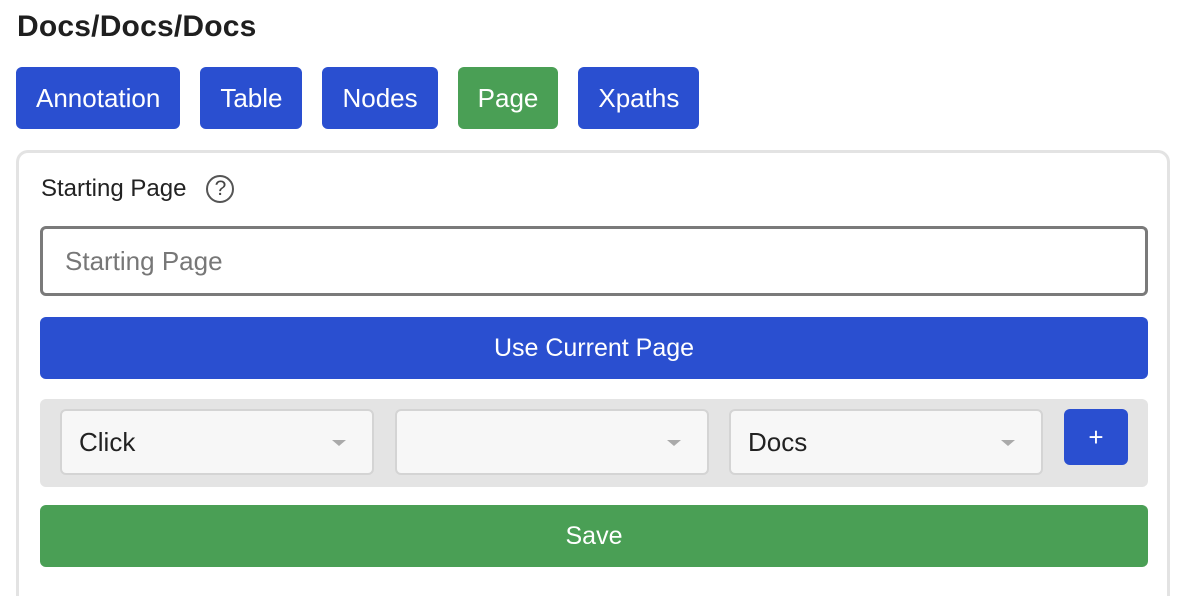 This screenshot has width=1178, height=596. What do you see at coordinates (220, 189) in the screenshot?
I see `help-icon: ?` at bounding box center [220, 189].